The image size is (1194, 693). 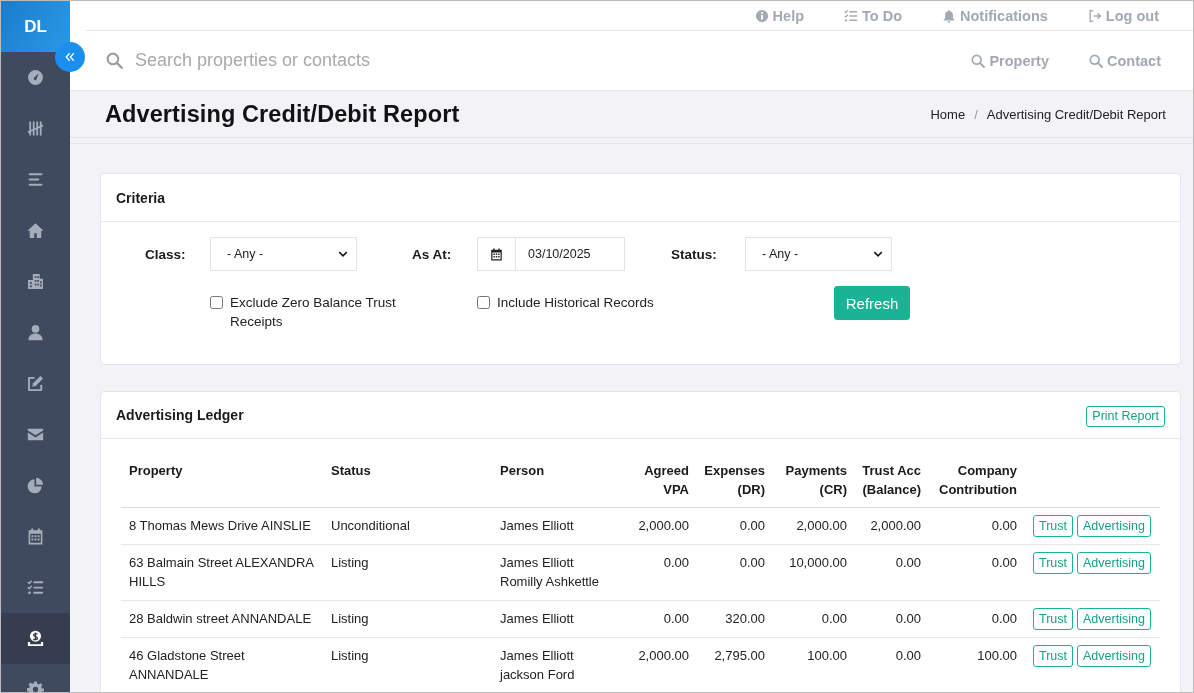 What do you see at coordinates (1125, 416) in the screenshot?
I see `print-report-button: Print Report` at bounding box center [1125, 416].